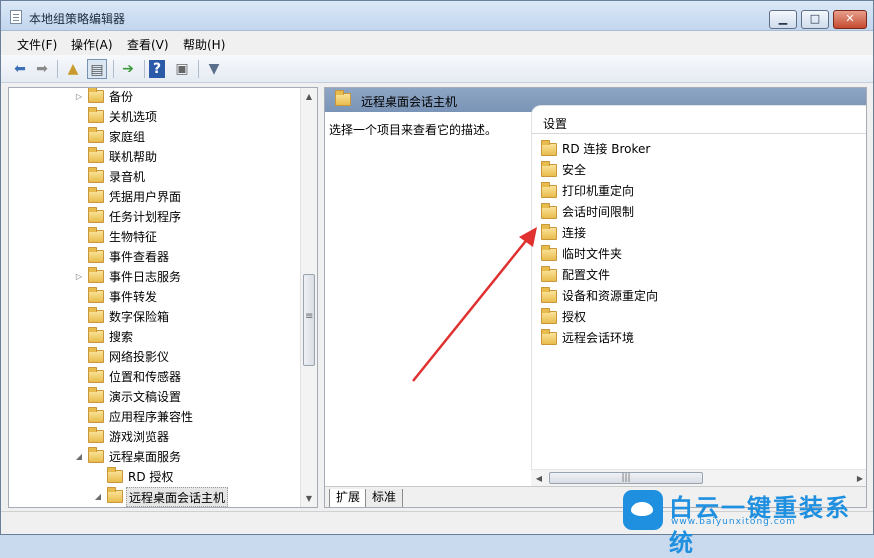 The height and width of the screenshot is (558, 874). What do you see at coordinates (699, 124) in the screenshot?
I see `column-header-settings: 设置` at bounding box center [699, 124].